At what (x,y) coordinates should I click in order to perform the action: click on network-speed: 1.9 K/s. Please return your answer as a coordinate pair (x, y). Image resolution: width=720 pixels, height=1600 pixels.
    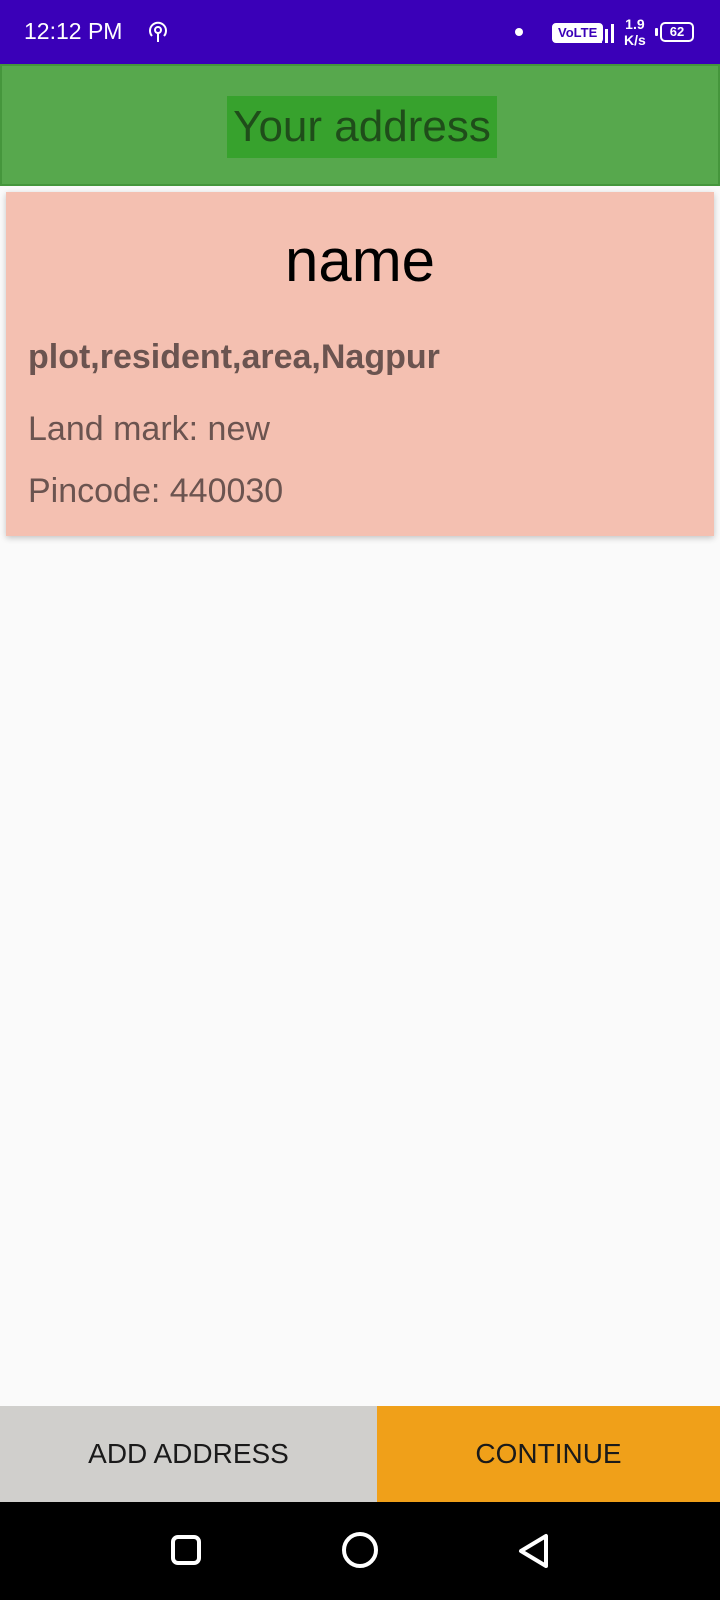
    Looking at the image, I should click on (635, 32).